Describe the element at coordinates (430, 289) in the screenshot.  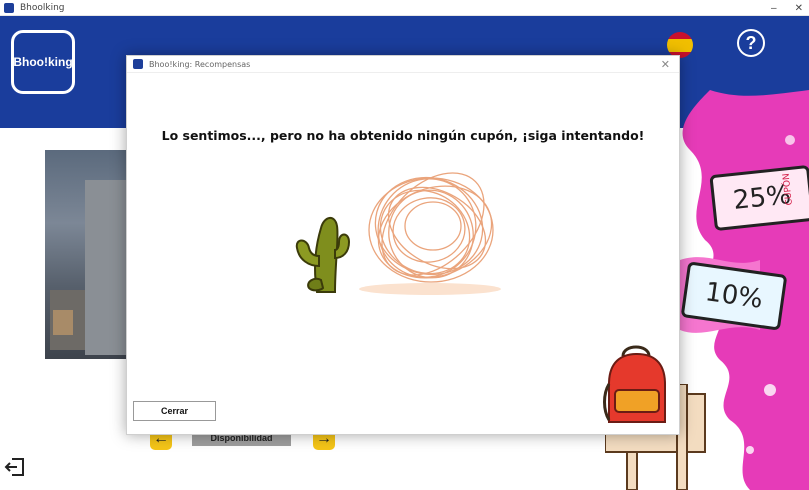
I see `tumbleweed-shadow` at that location.